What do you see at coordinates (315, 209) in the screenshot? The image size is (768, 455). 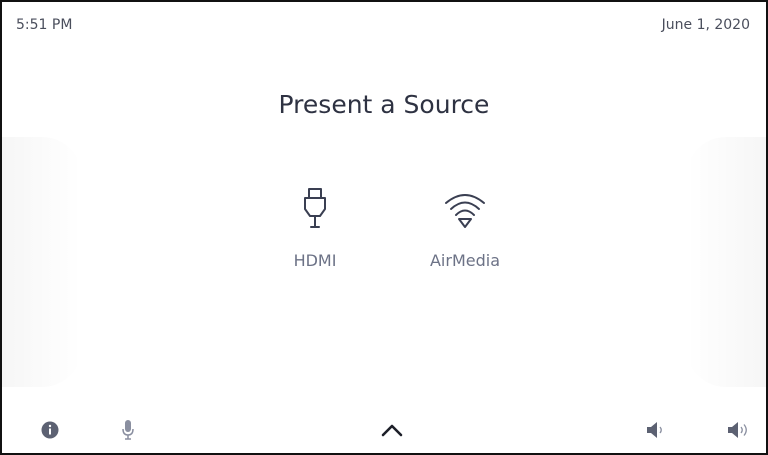 I see `hdmi-icon` at bounding box center [315, 209].